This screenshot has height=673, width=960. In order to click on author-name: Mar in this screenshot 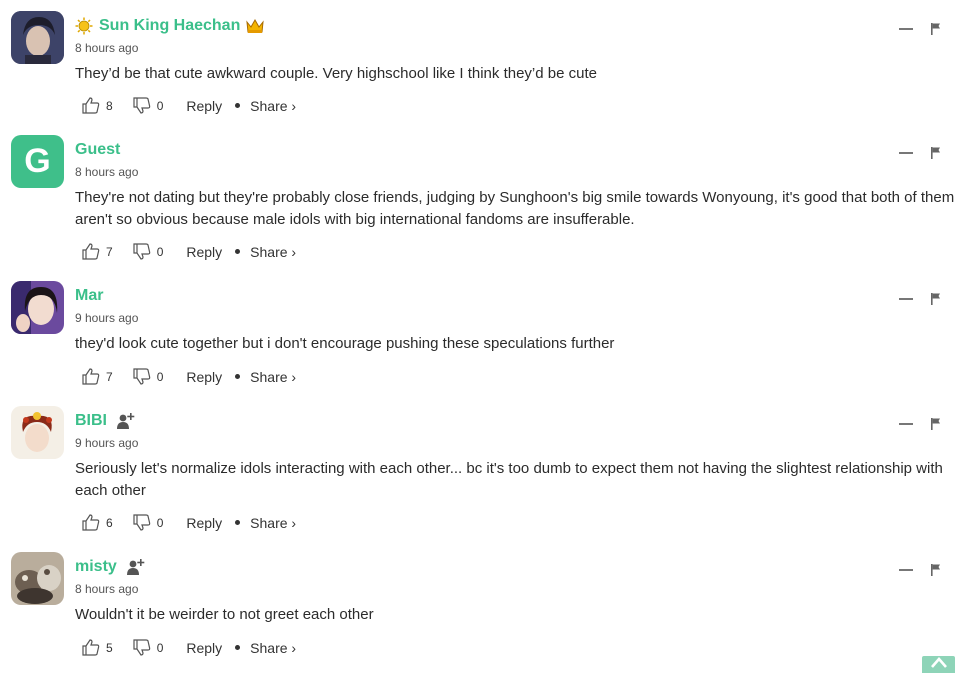, I will do `click(89, 296)`.